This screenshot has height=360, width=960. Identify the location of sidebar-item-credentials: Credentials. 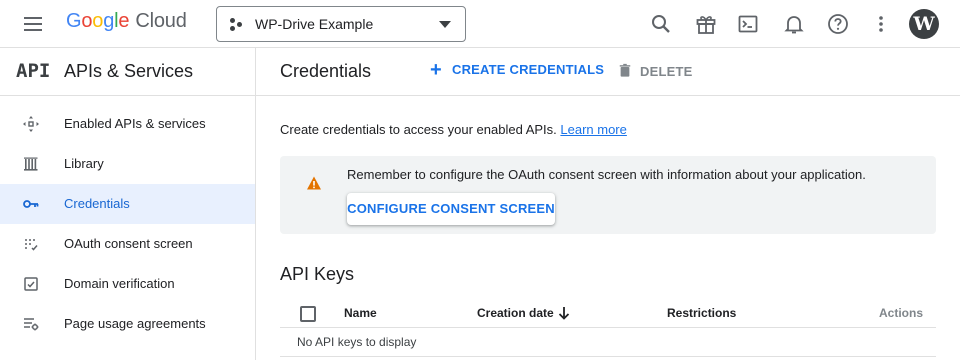
(127, 204).